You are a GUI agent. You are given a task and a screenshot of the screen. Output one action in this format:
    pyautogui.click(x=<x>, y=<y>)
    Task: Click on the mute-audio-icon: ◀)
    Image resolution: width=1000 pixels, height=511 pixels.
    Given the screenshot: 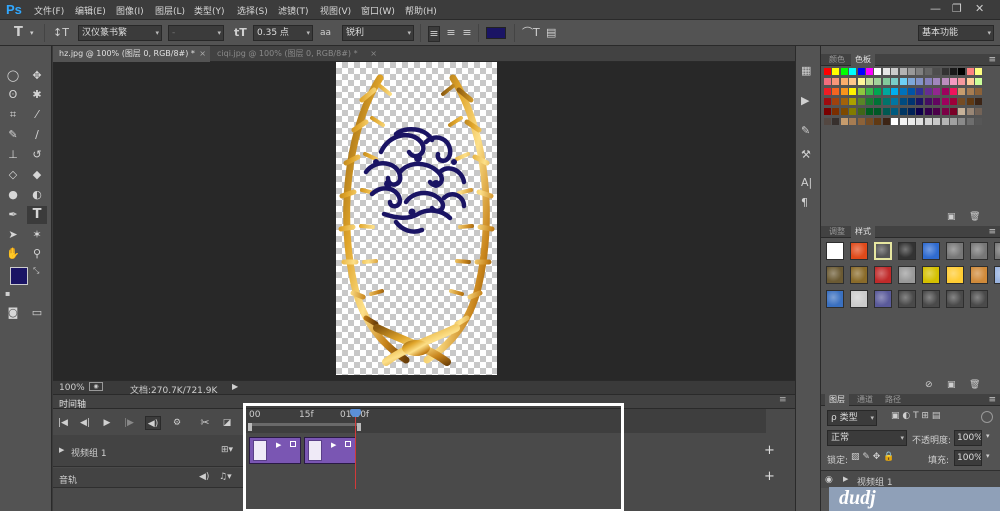 What is the action you would take?
    pyautogui.click(x=204, y=477)
    